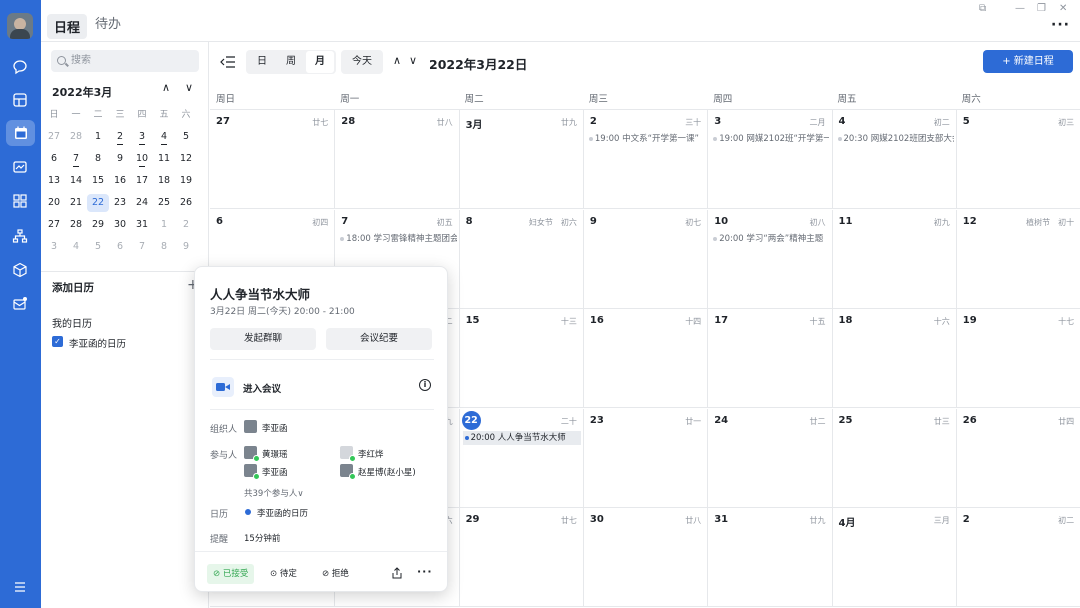 The image size is (1080, 608). Describe the element at coordinates (20, 167) in the screenshot. I see `docs-icon` at that location.